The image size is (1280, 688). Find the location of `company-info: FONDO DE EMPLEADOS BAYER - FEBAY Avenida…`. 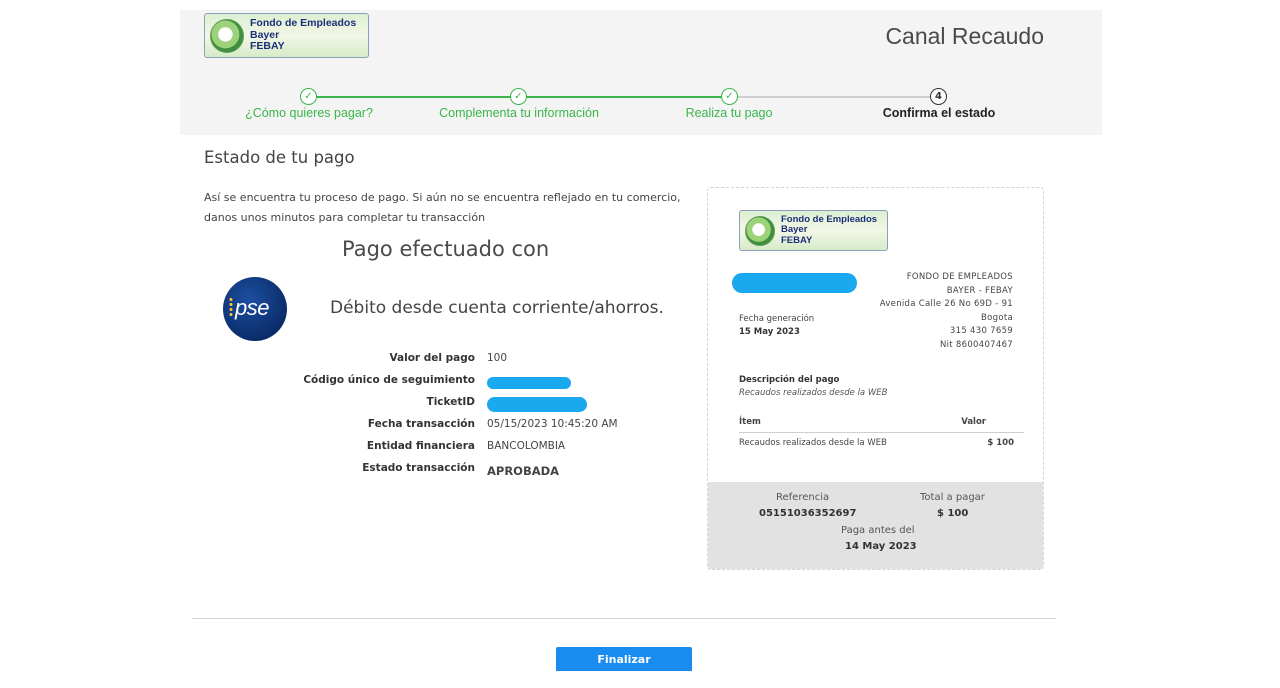

company-info: FONDO DE EMPLEADOS BAYER - FEBAY Avenida… is located at coordinates (946, 311).